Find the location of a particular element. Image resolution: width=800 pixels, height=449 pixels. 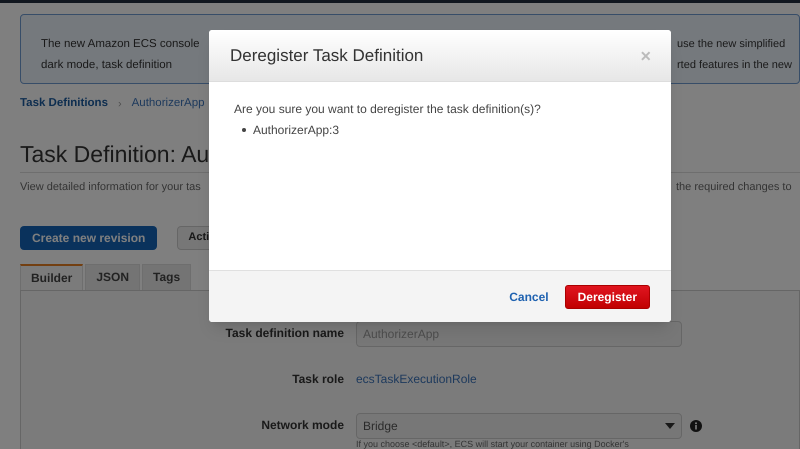

close-button: × is located at coordinates (645, 55).